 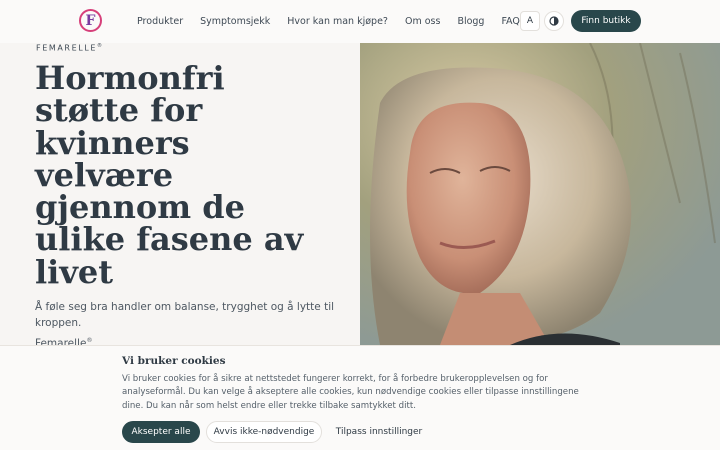 I want to click on customize-settings-label: Tilpass innstillinger, so click(x=379, y=432).